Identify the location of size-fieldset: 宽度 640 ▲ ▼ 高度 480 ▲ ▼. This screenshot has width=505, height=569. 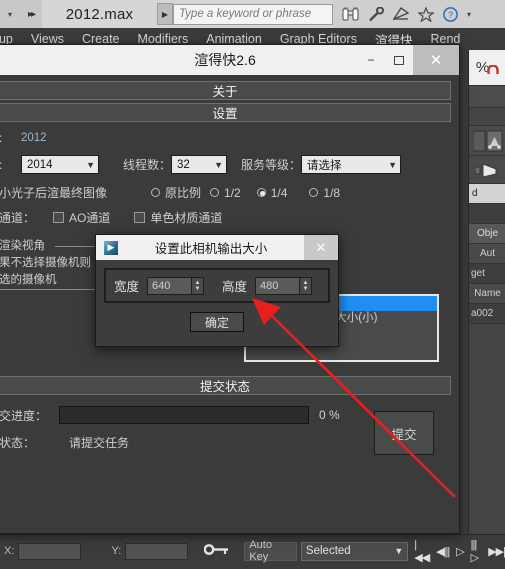
(217, 285).